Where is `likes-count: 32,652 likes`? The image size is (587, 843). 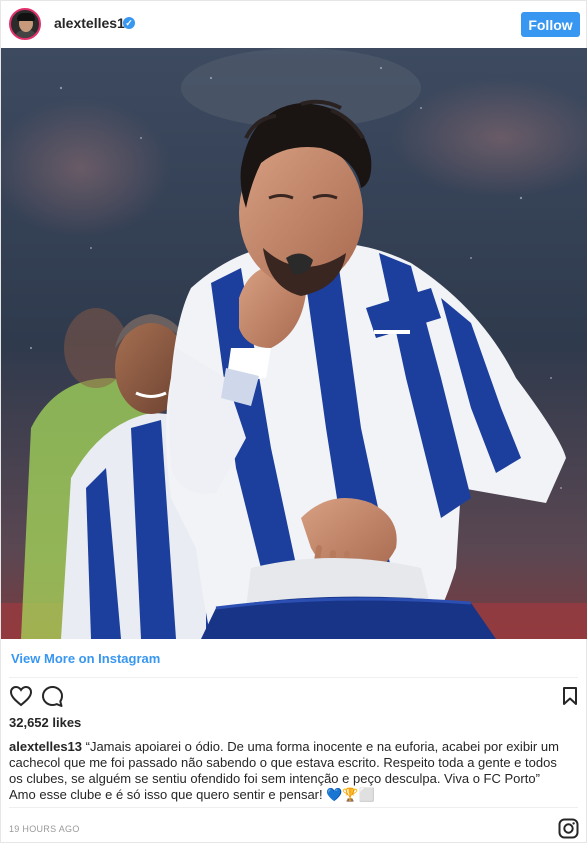 likes-count: 32,652 likes is located at coordinates (45, 722).